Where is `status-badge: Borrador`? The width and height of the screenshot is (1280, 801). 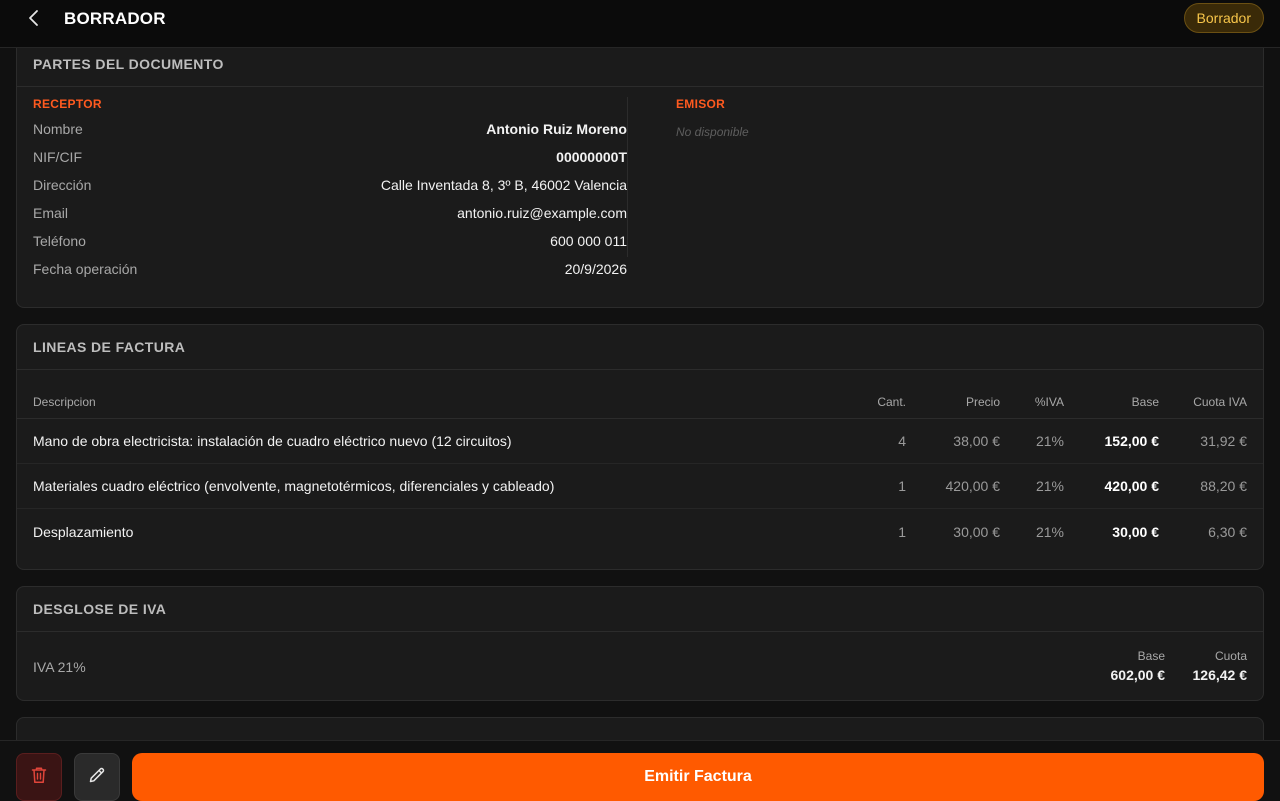
status-badge: Borrador is located at coordinates (1223, 18).